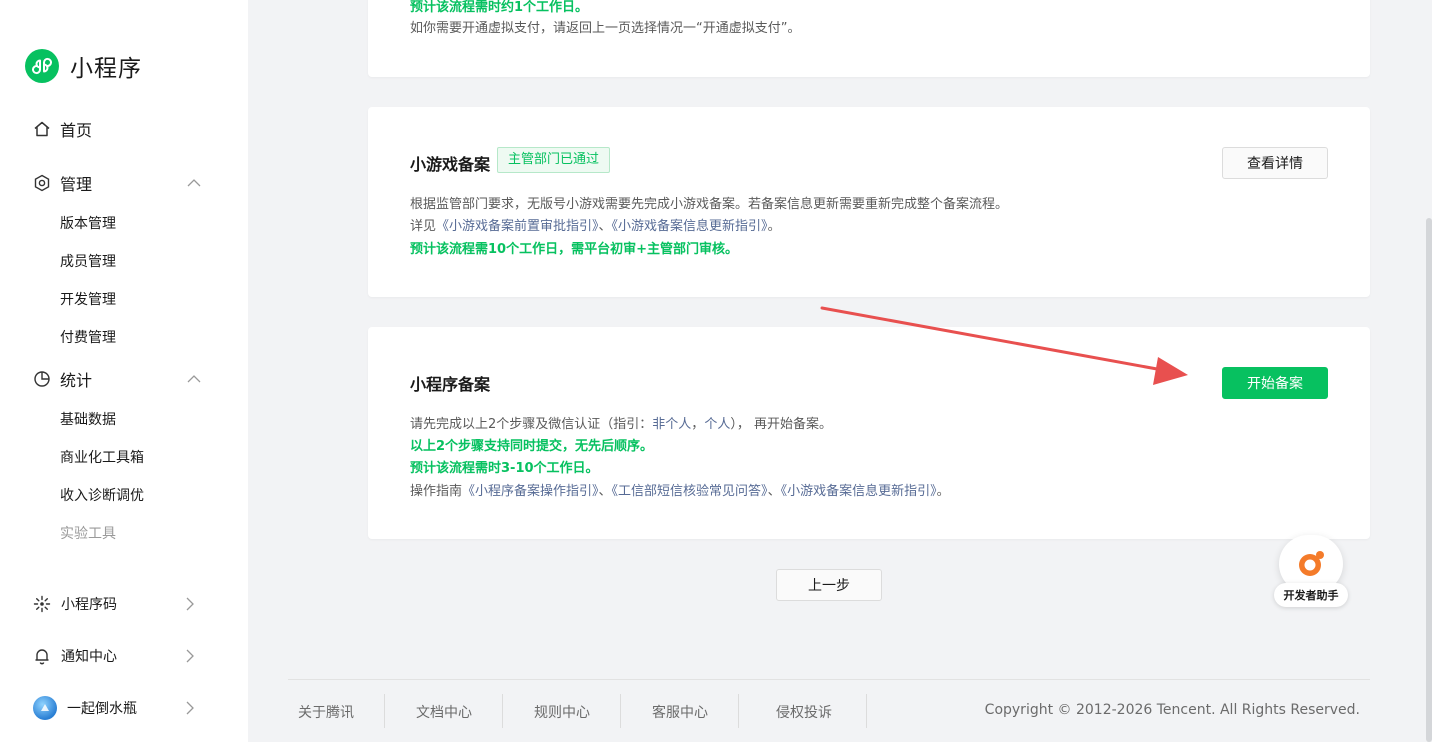 The image size is (1432, 742). I want to click on sidebar-item-notifications: 通知中心, so click(114, 656).